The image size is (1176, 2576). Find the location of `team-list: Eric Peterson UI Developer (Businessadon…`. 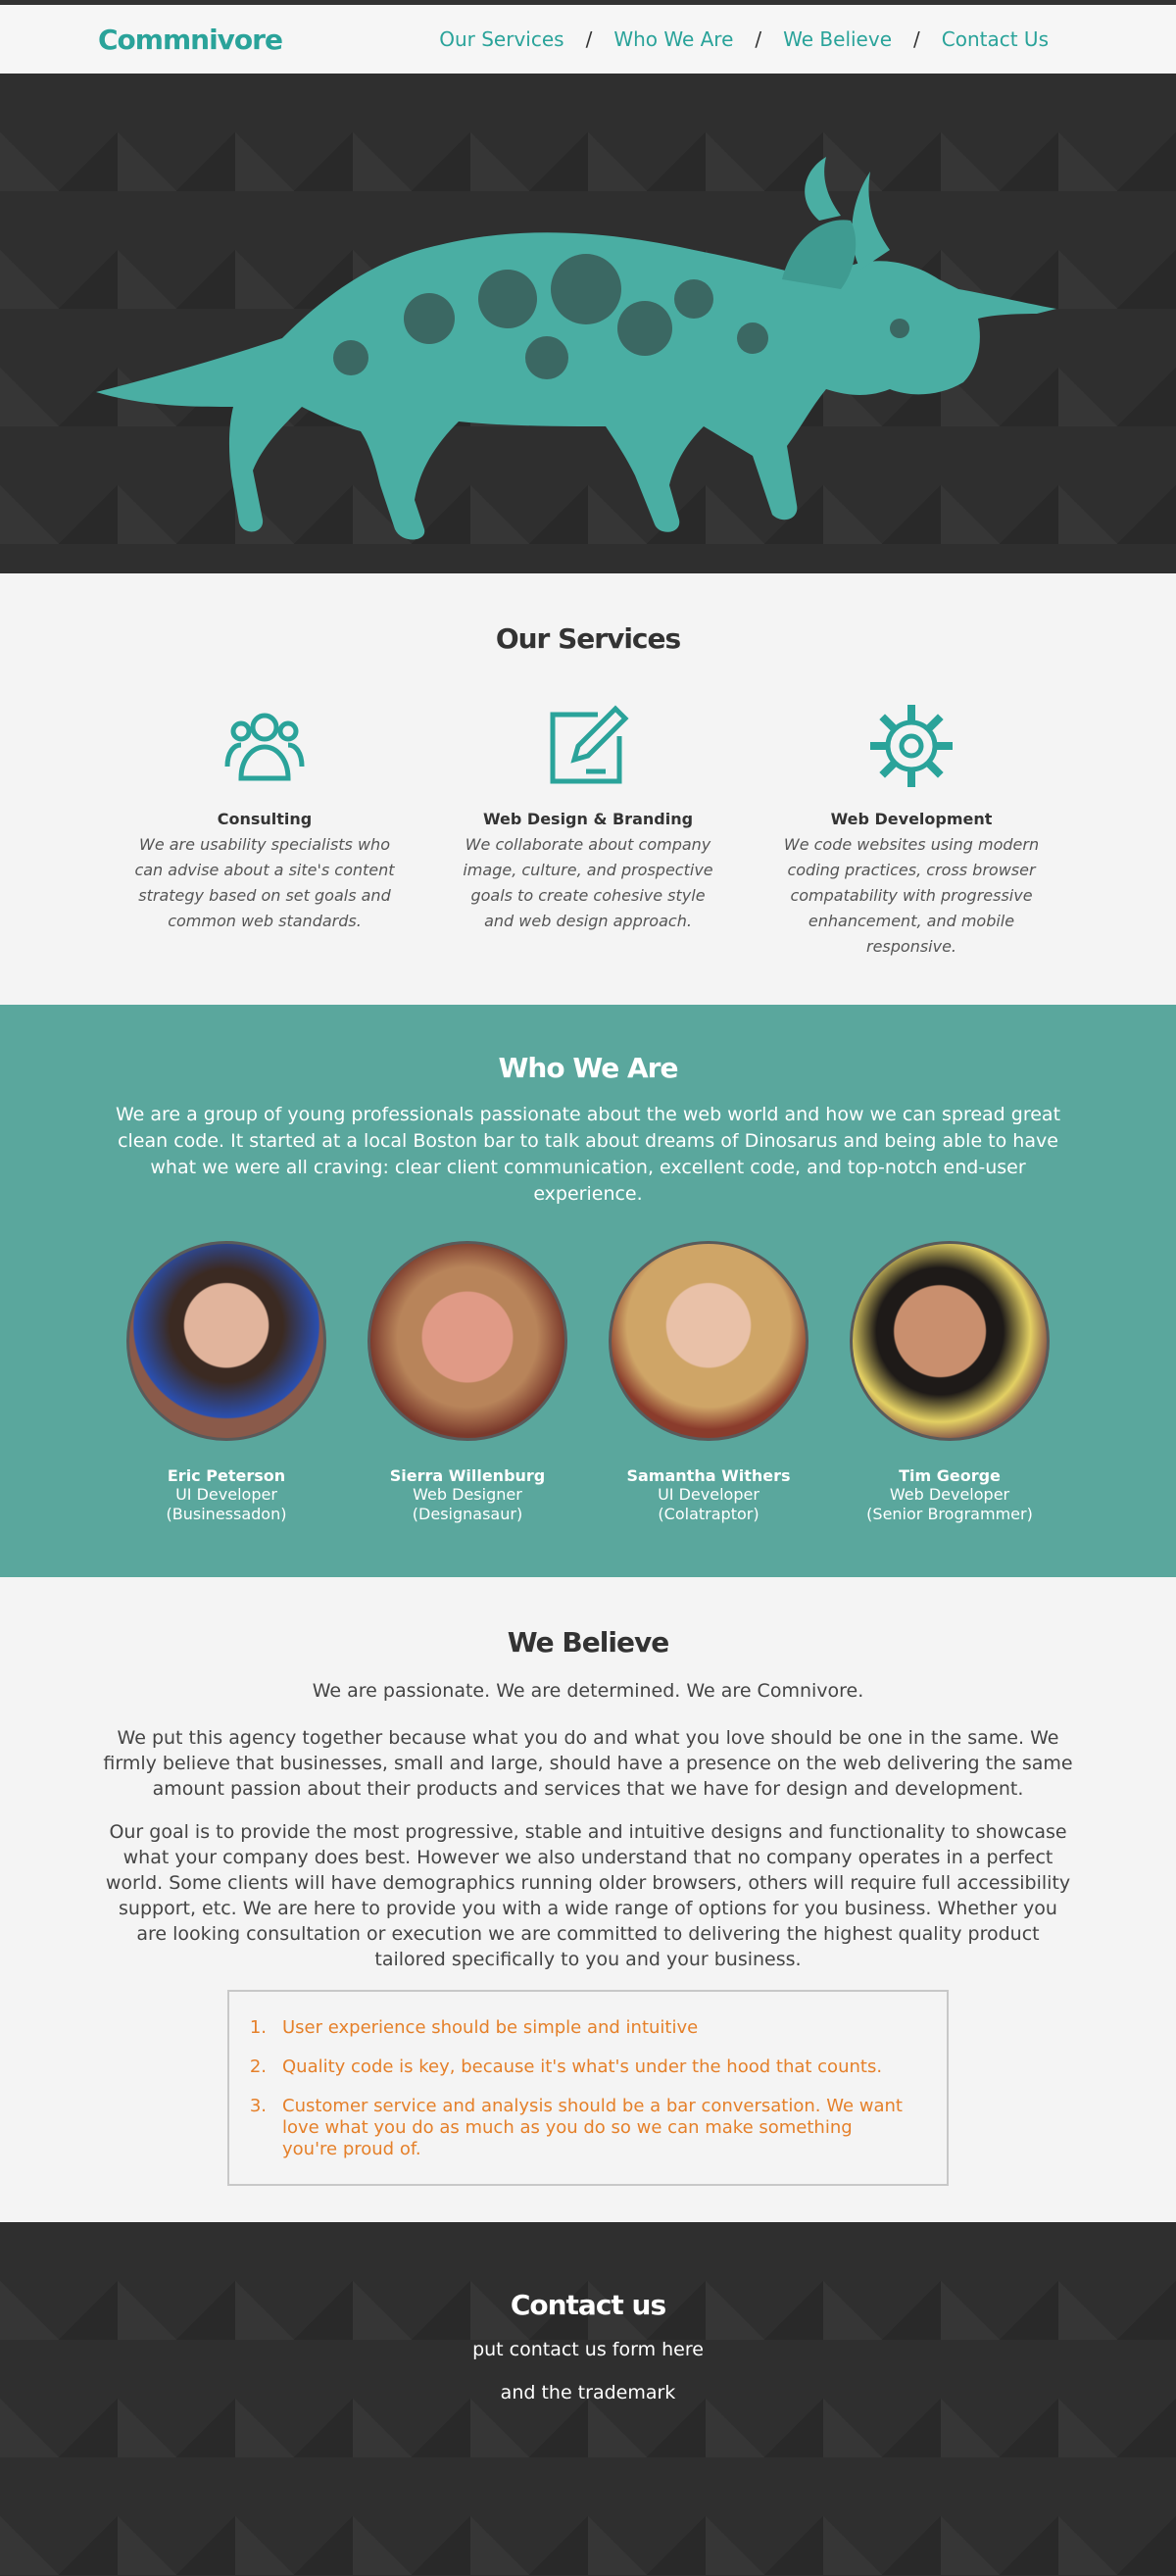

team-list: Eric Peterson UI Developer (Businessadon… is located at coordinates (588, 1382).